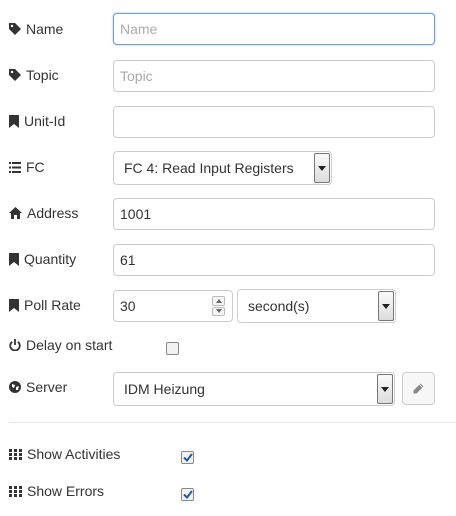 The width and height of the screenshot is (456, 516). I want to click on address-label: Address, so click(43, 213).